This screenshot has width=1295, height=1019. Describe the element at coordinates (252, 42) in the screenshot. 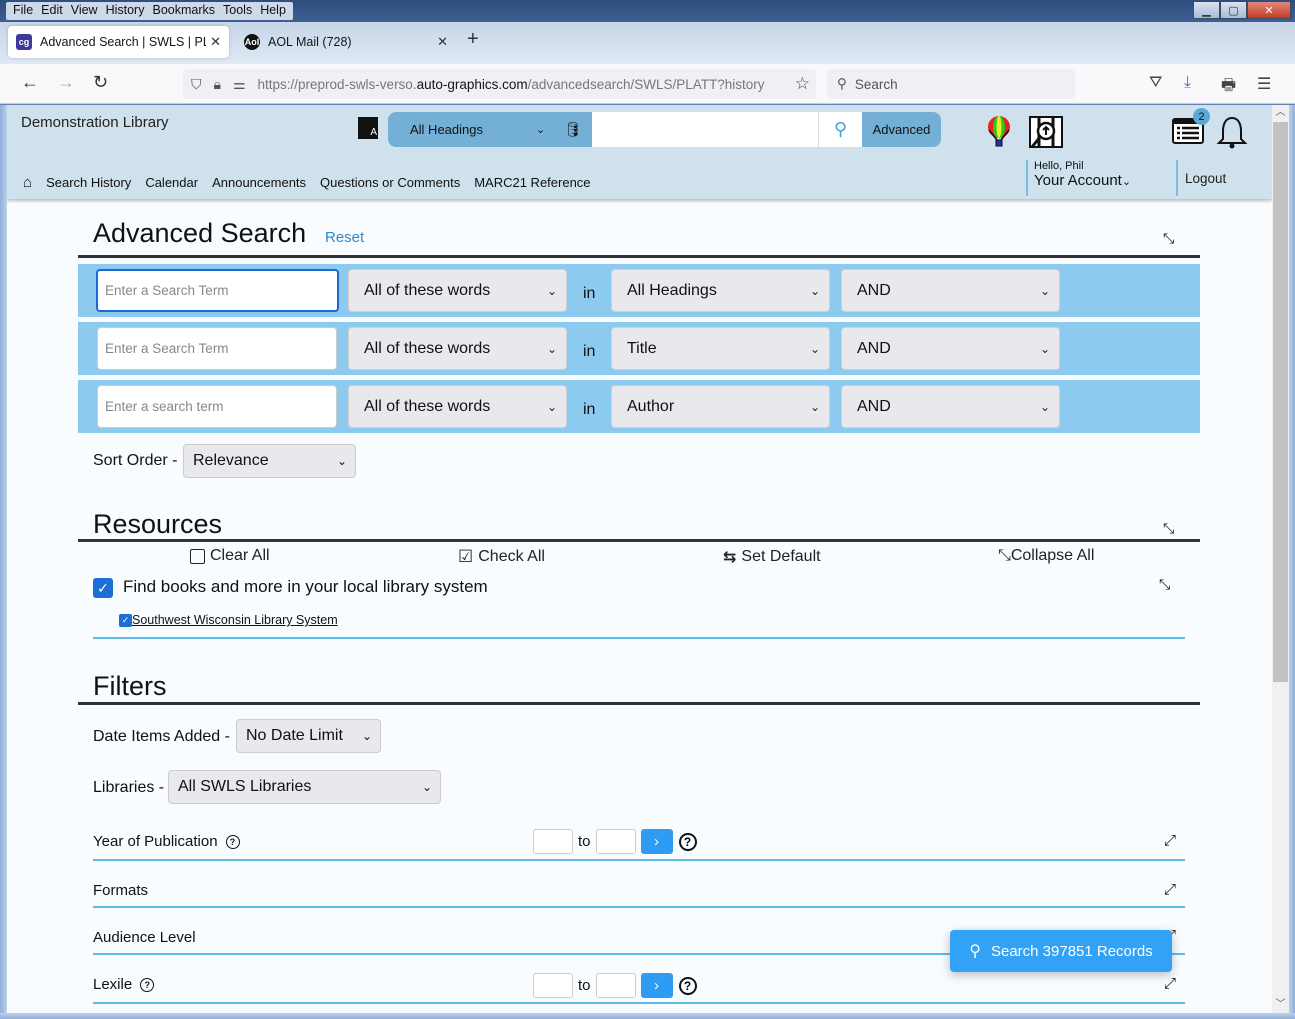

I see `aol-favicon-icon: Aol` at that location.